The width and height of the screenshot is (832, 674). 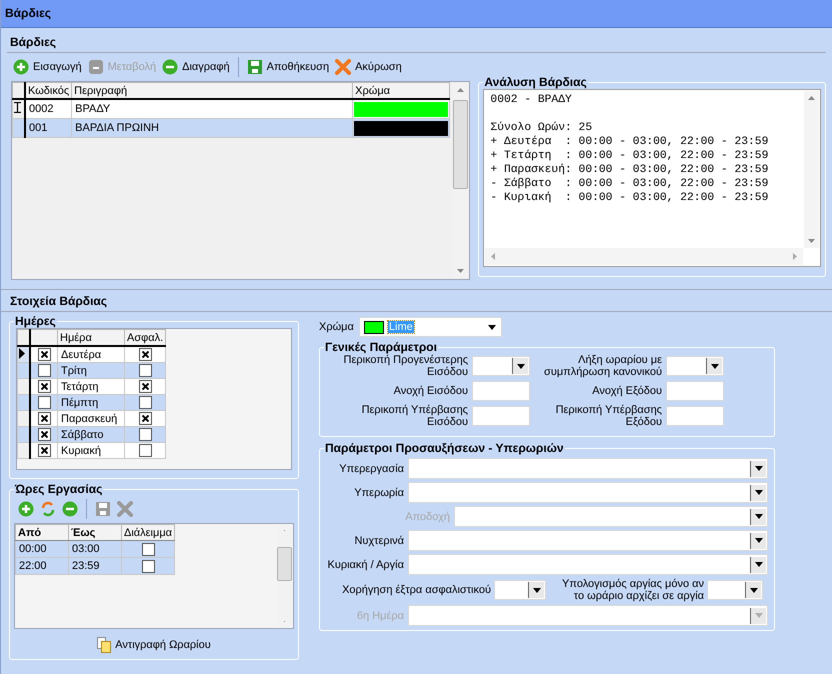 I want to click on text-line: - Κυριακή : 00:00 - 03:00, 22:00 - 23:59, so click(x=629, y=198).